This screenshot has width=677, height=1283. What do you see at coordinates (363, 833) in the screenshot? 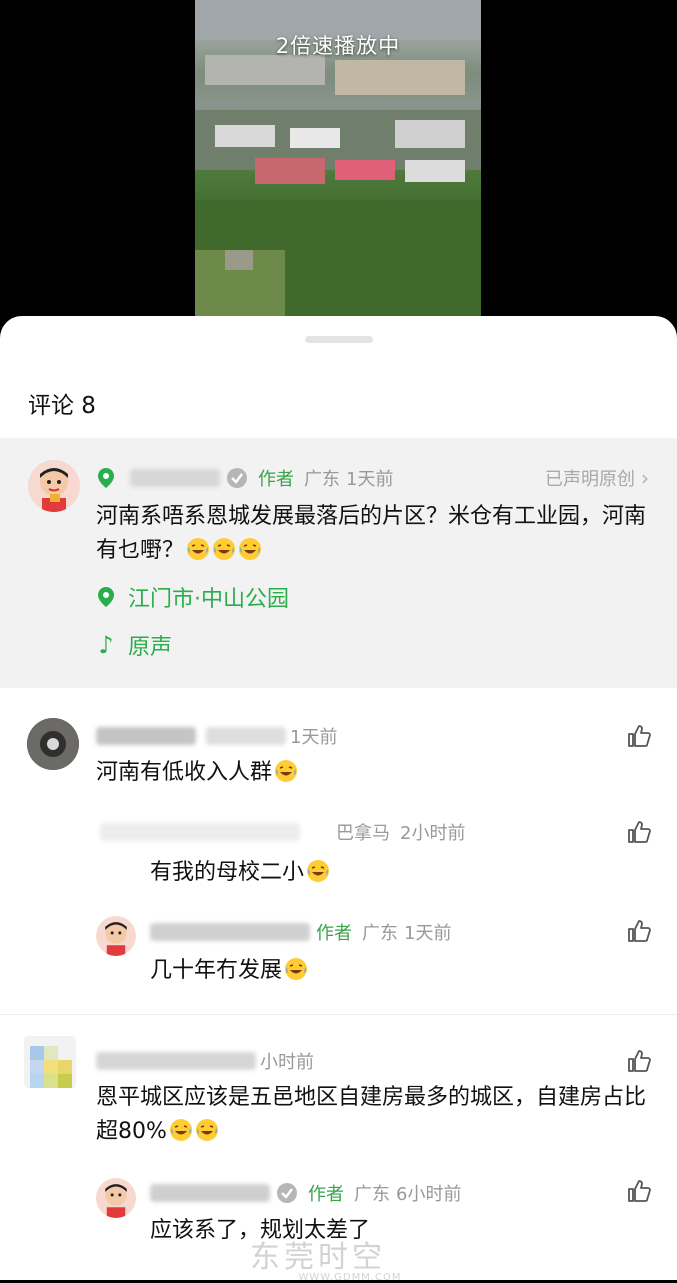
I see `reply-region: 巴拿马` at bounding box center [363, 833].